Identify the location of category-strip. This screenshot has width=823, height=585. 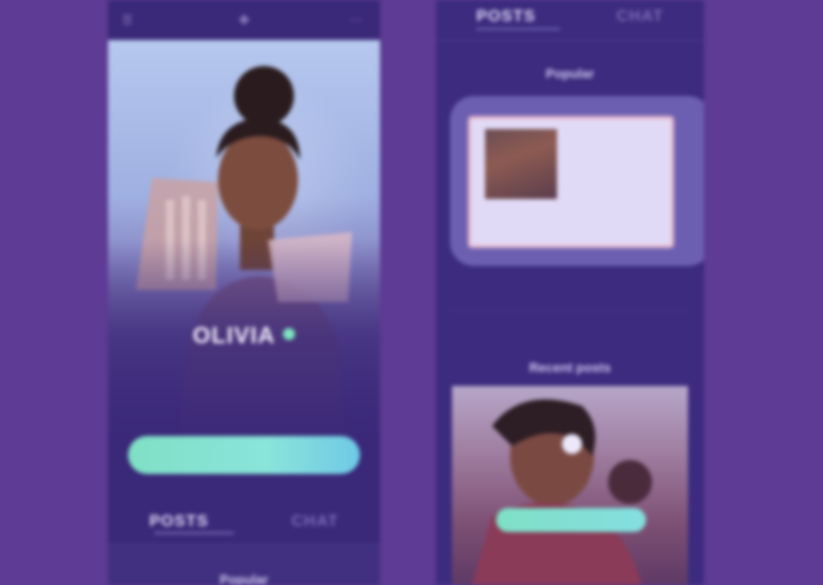
(570, 324).